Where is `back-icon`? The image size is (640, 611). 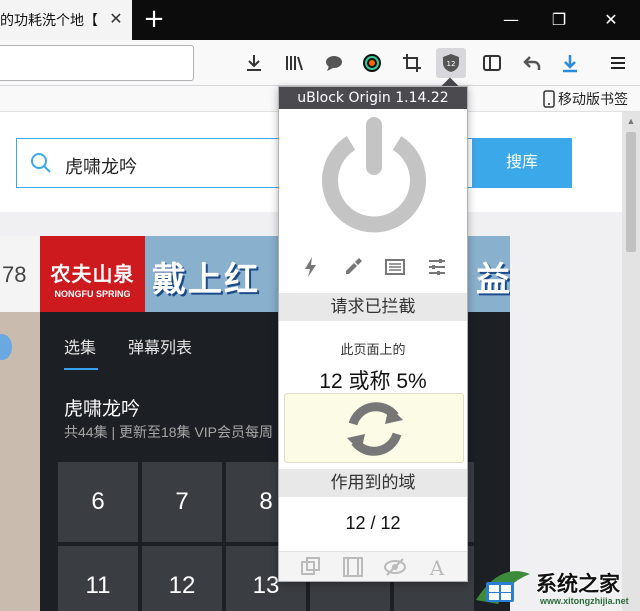
back-icon is located at coordinates (532, 63).